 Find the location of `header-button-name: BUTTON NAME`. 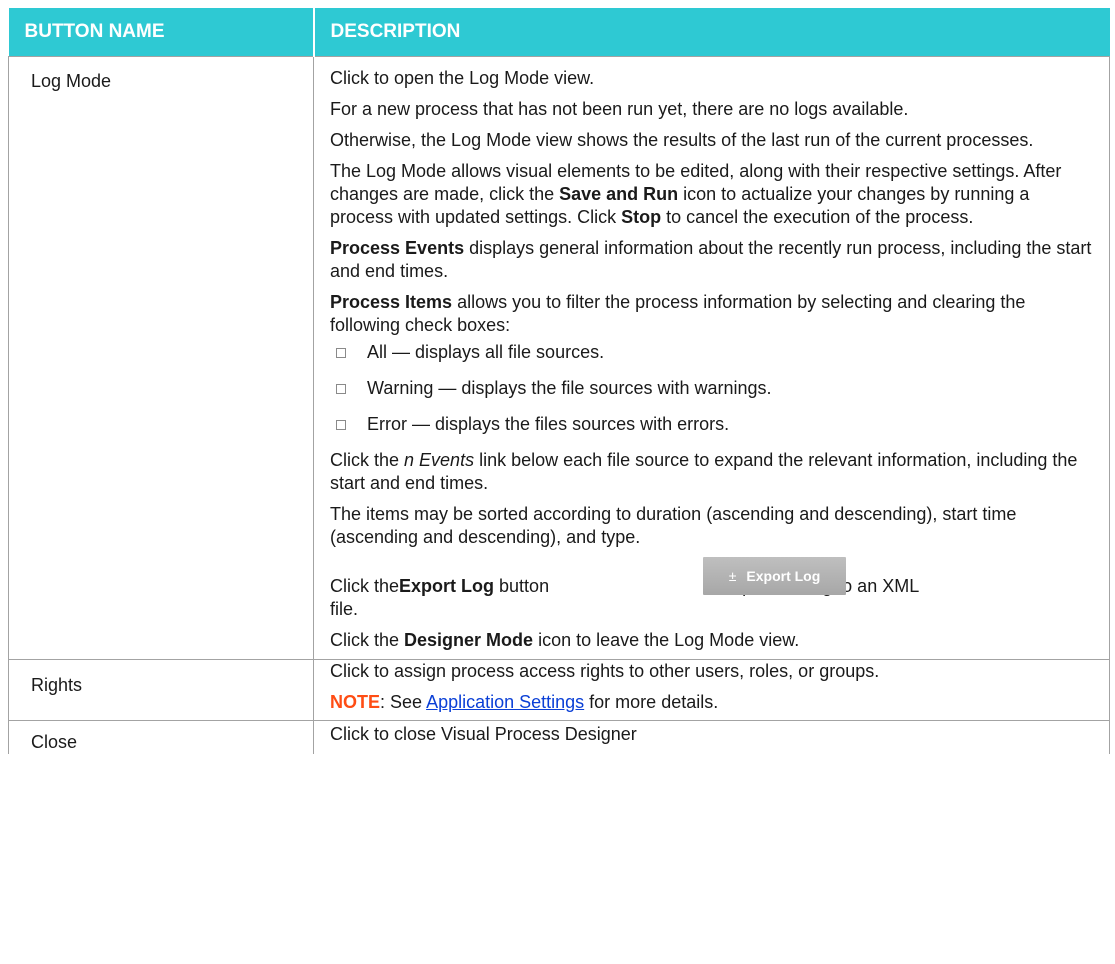

header-button-name: BUTTON NAME is located at coordinates (161, 32).